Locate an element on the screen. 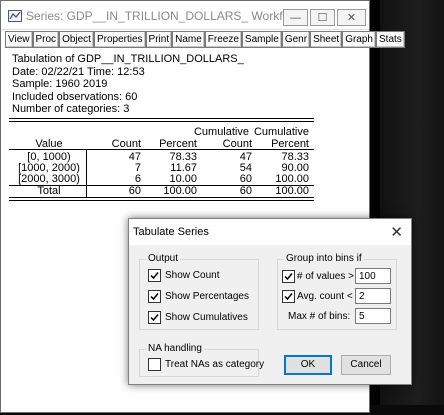  table-total-label: Total is located at coordinates (49, 191).